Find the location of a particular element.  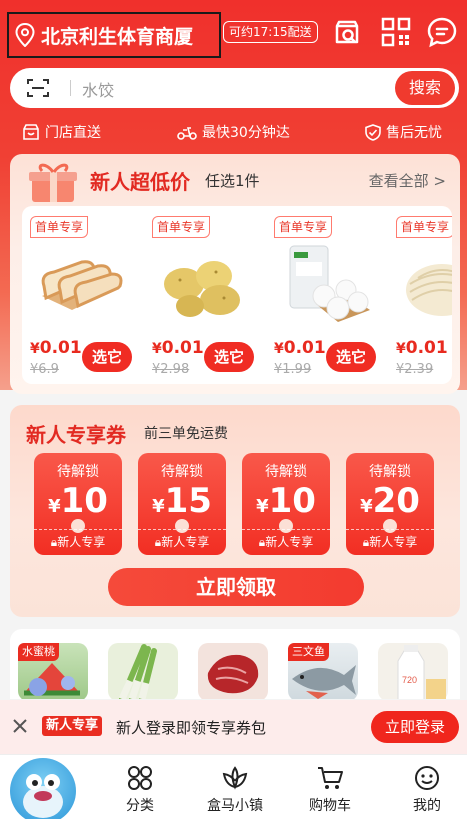

close-icon is located at coordinates (20, 726).